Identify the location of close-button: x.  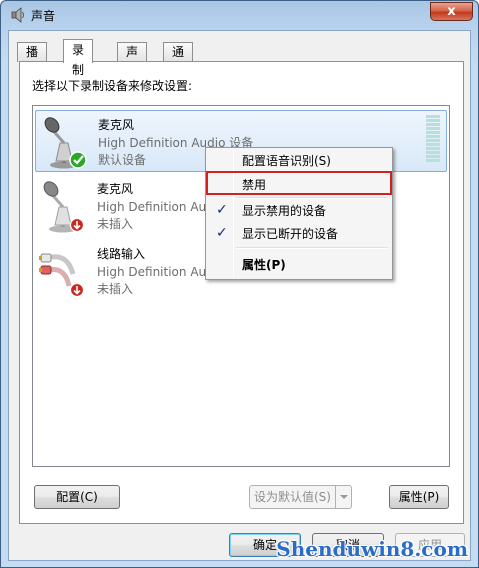
(451, 11).